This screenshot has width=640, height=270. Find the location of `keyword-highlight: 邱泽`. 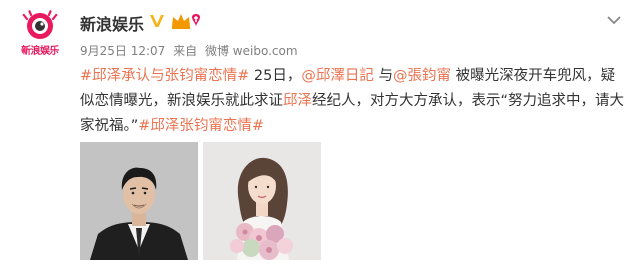

keyword-highlight: 邱泽 is located at coordinates (297, 101).